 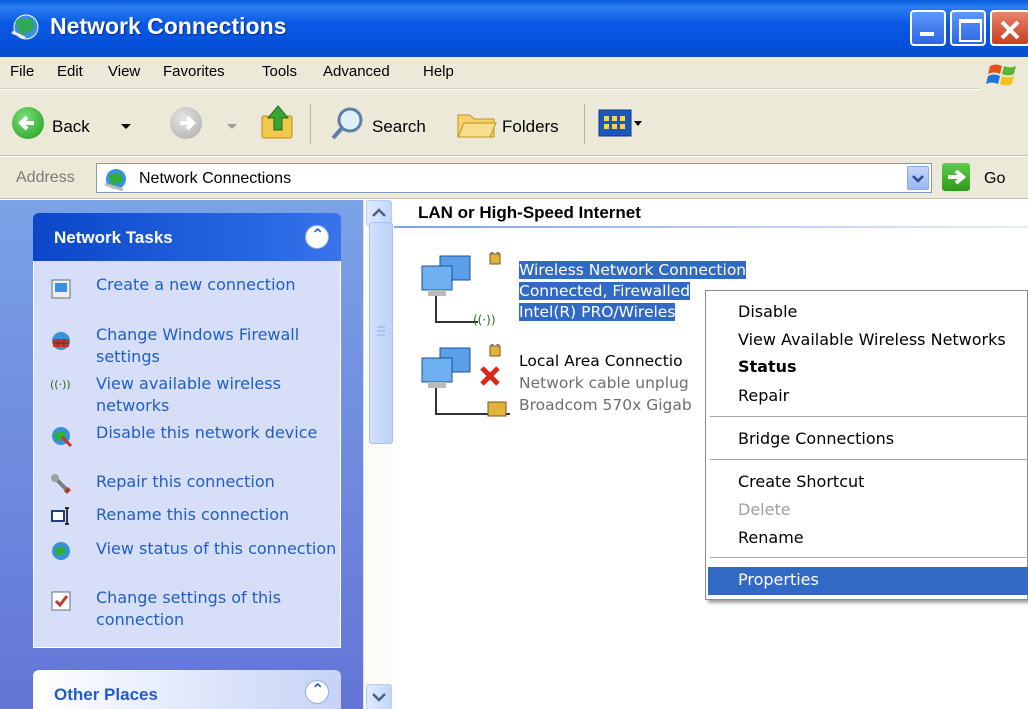 I want to click on forward-button, so click(x=186, y=123).